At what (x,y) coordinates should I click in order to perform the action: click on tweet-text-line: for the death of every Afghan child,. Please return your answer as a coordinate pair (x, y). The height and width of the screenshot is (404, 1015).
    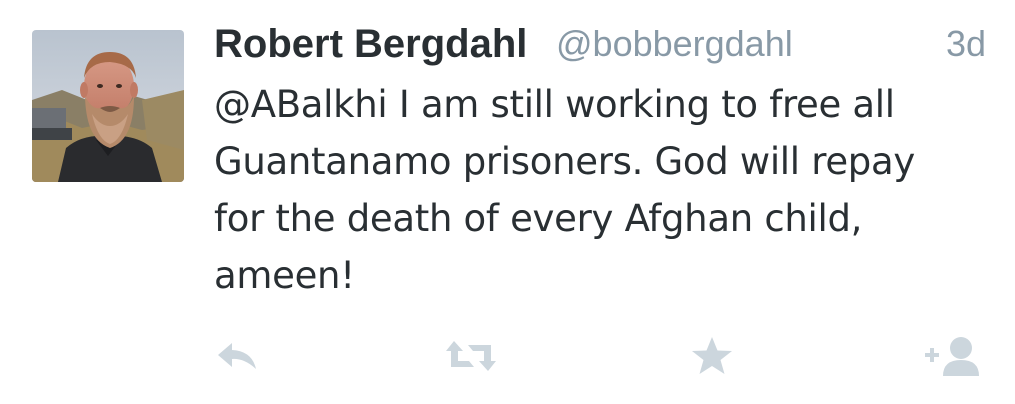
    Looking at the image, I should click on (538, 218).